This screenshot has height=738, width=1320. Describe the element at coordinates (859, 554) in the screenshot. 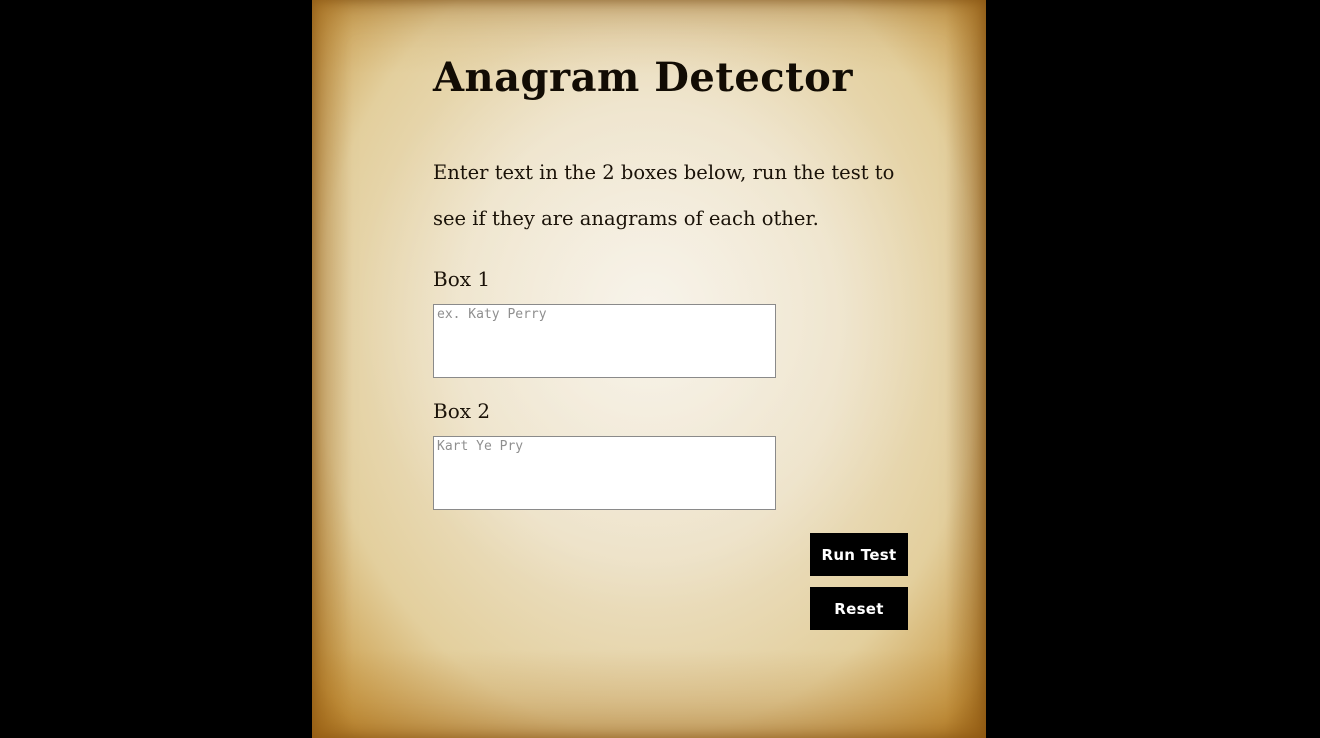

I see `run-test-button: Run Test` at that location.